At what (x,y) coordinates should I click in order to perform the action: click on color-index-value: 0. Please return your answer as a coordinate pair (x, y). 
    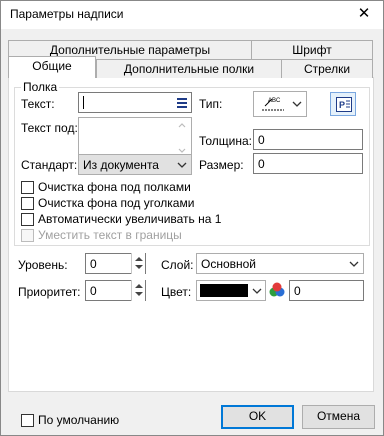
    Looking at the image, I should click on (297, 291).